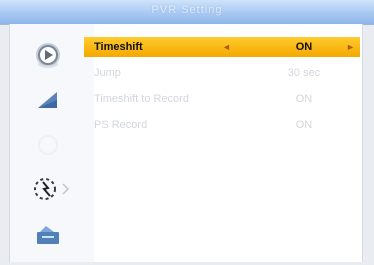 The height and width of the screenshot is (265, 374). I want to click on left-arrow-icon: ◄, so click(226, 47).